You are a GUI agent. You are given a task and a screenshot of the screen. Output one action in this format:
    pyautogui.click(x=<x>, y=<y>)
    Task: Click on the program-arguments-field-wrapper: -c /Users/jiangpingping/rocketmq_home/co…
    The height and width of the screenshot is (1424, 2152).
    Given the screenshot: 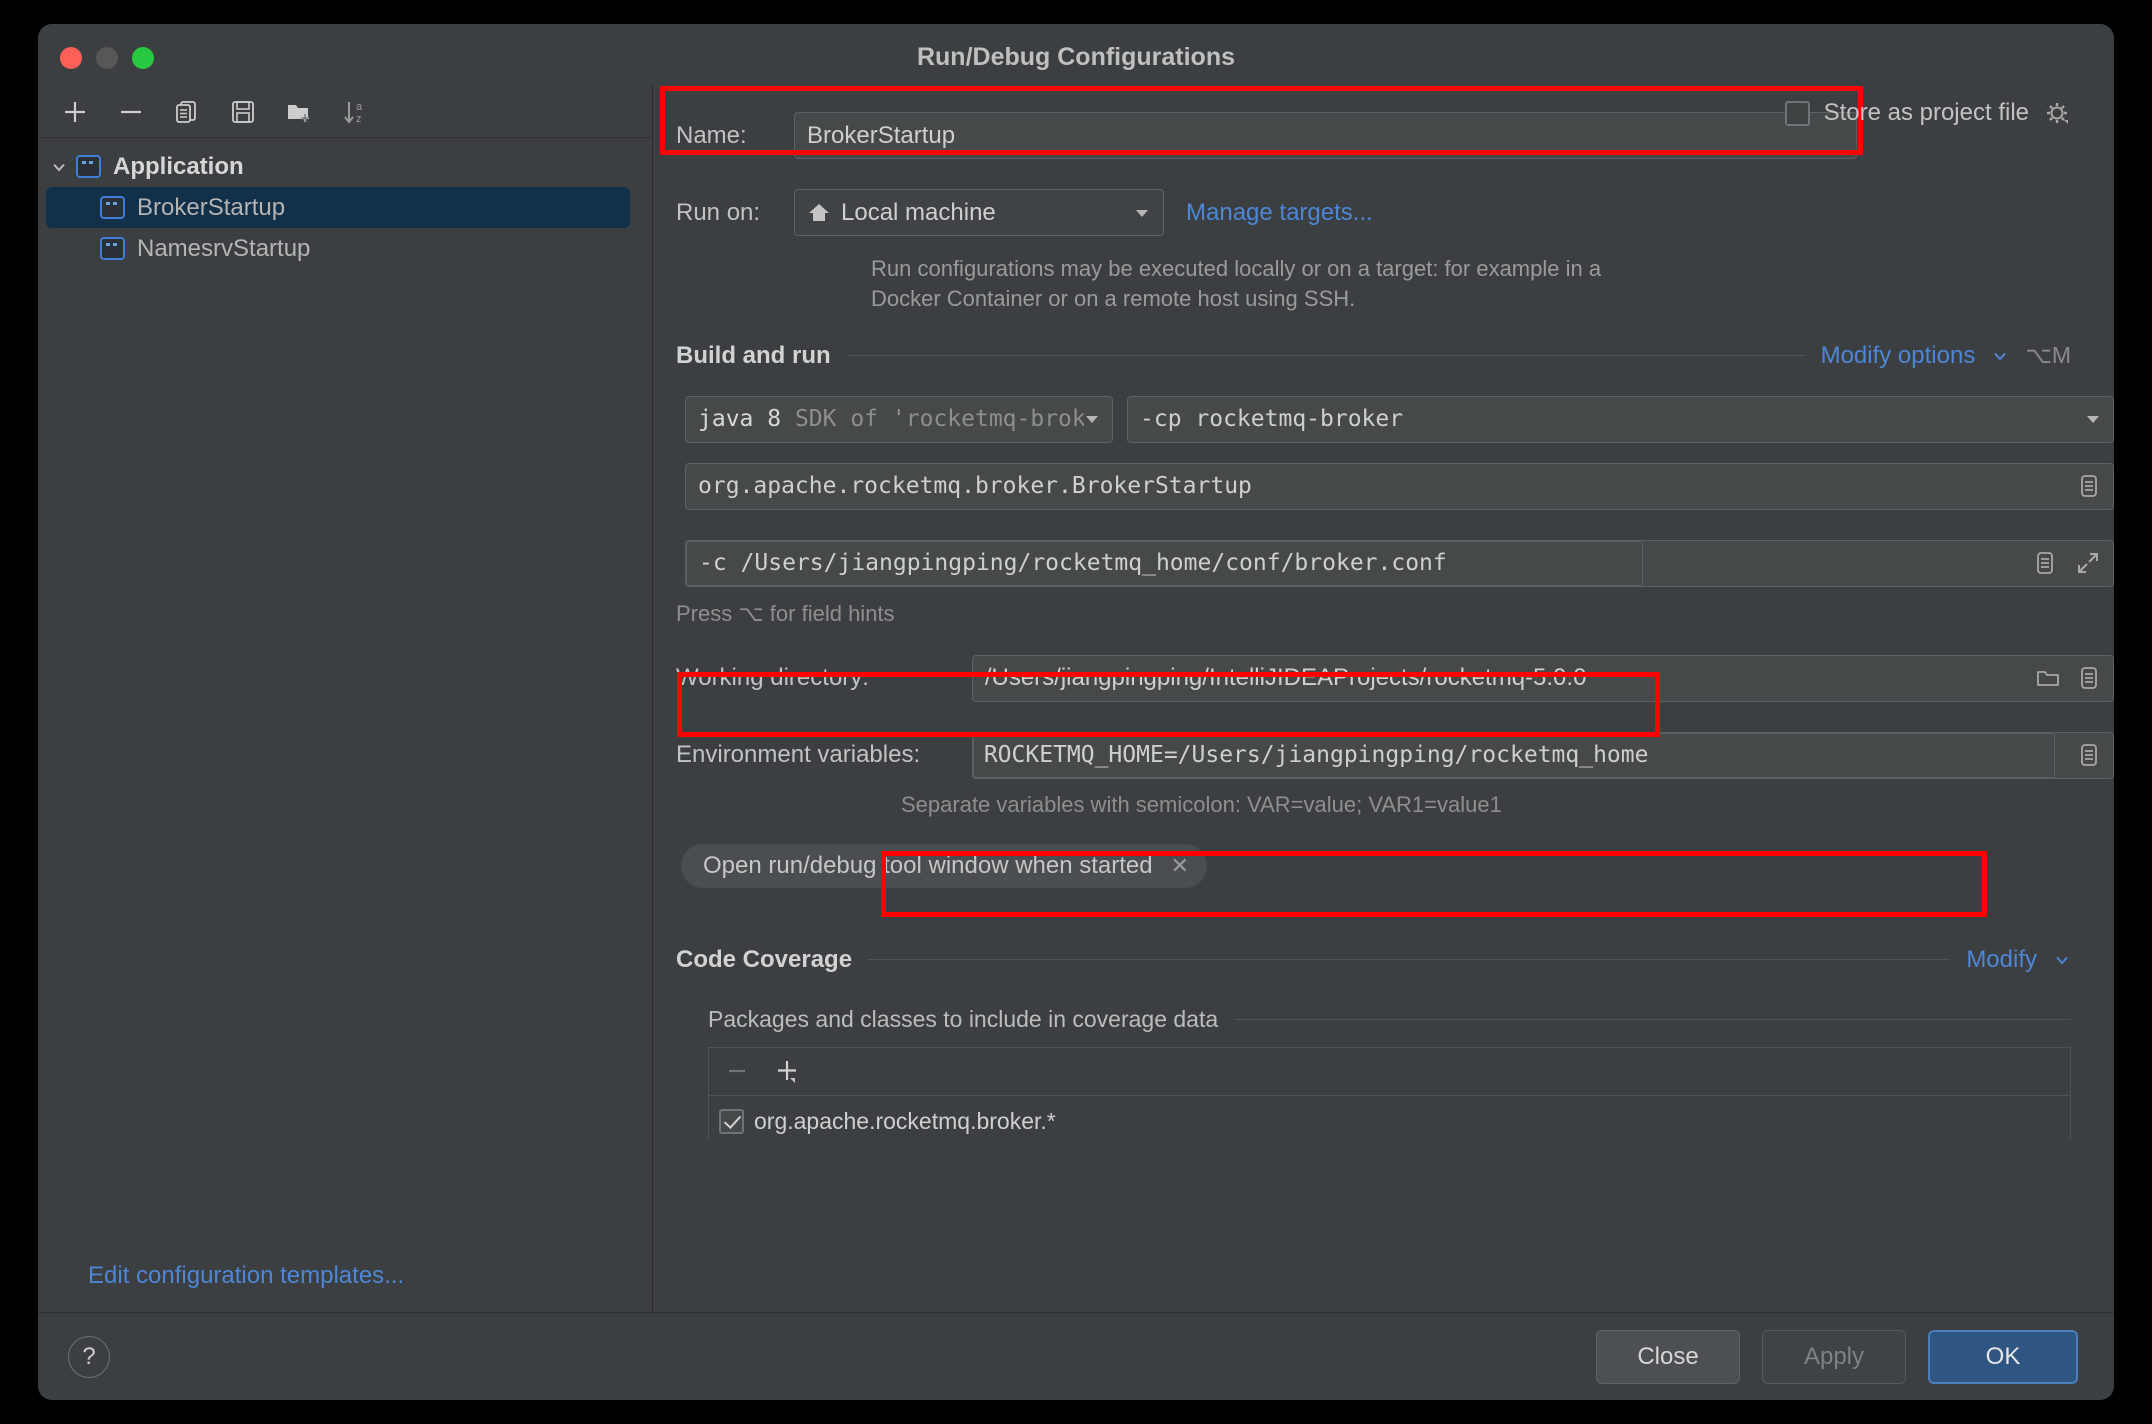 What is the action you would take?
    pyautogui.click(x=1399, y=563)
    